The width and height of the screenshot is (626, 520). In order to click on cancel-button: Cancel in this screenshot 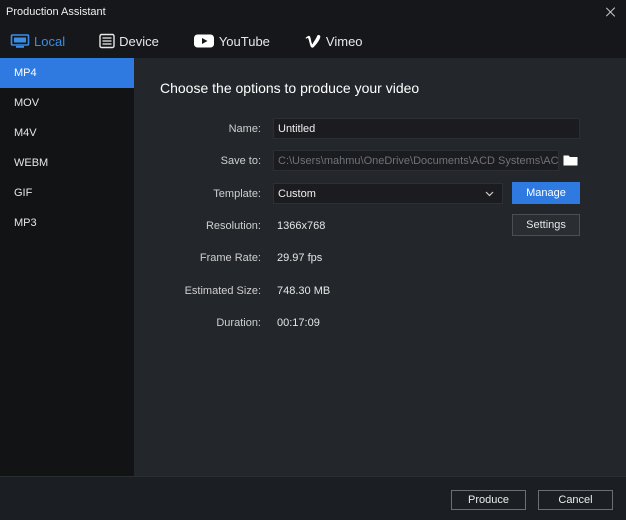, I will do `click(575, 500)`.